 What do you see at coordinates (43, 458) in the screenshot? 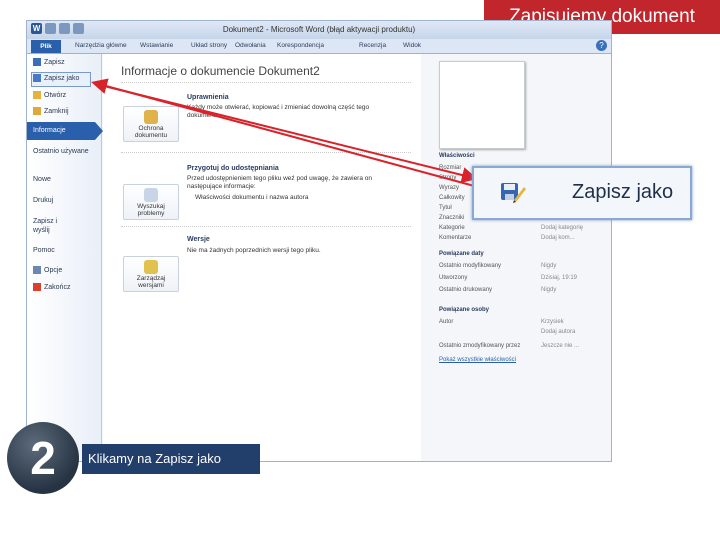
I see `step-number-badge: 2` at bounding box center [43, 458].